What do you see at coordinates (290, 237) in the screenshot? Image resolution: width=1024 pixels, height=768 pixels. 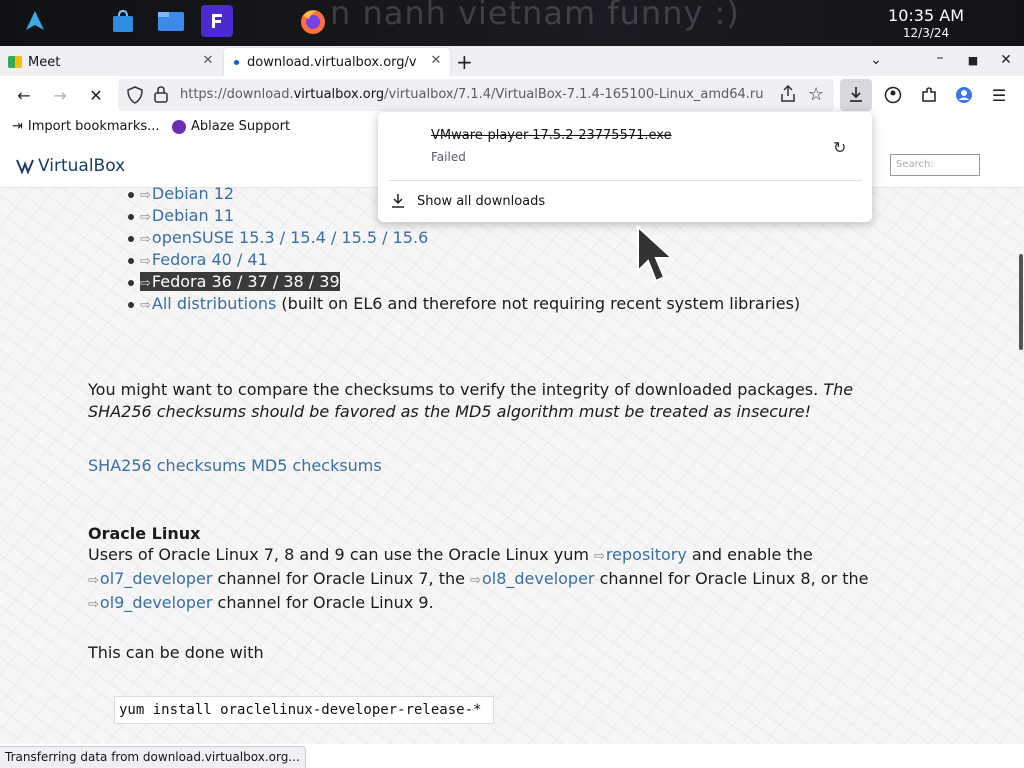 I see `distribution-link: openSUSE 15.3 / 15.4 / 15.5 / 15.6` at bounding box center [290, 237].